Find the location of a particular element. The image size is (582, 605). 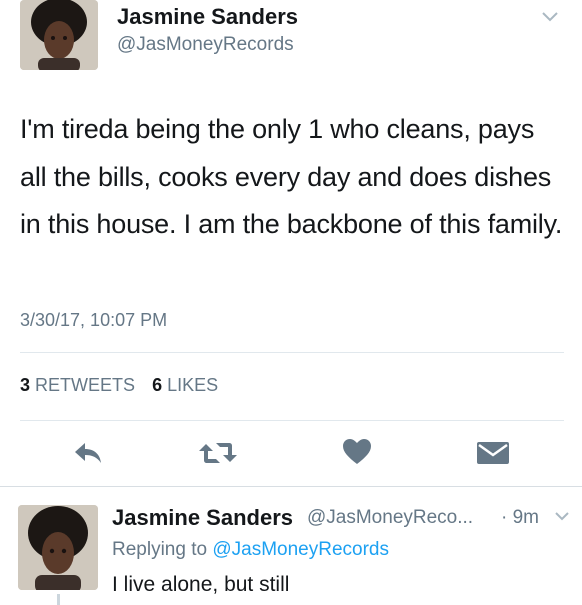

replying-to: Replying to @JasMoneyRecords is located at coordinates (250, 550).